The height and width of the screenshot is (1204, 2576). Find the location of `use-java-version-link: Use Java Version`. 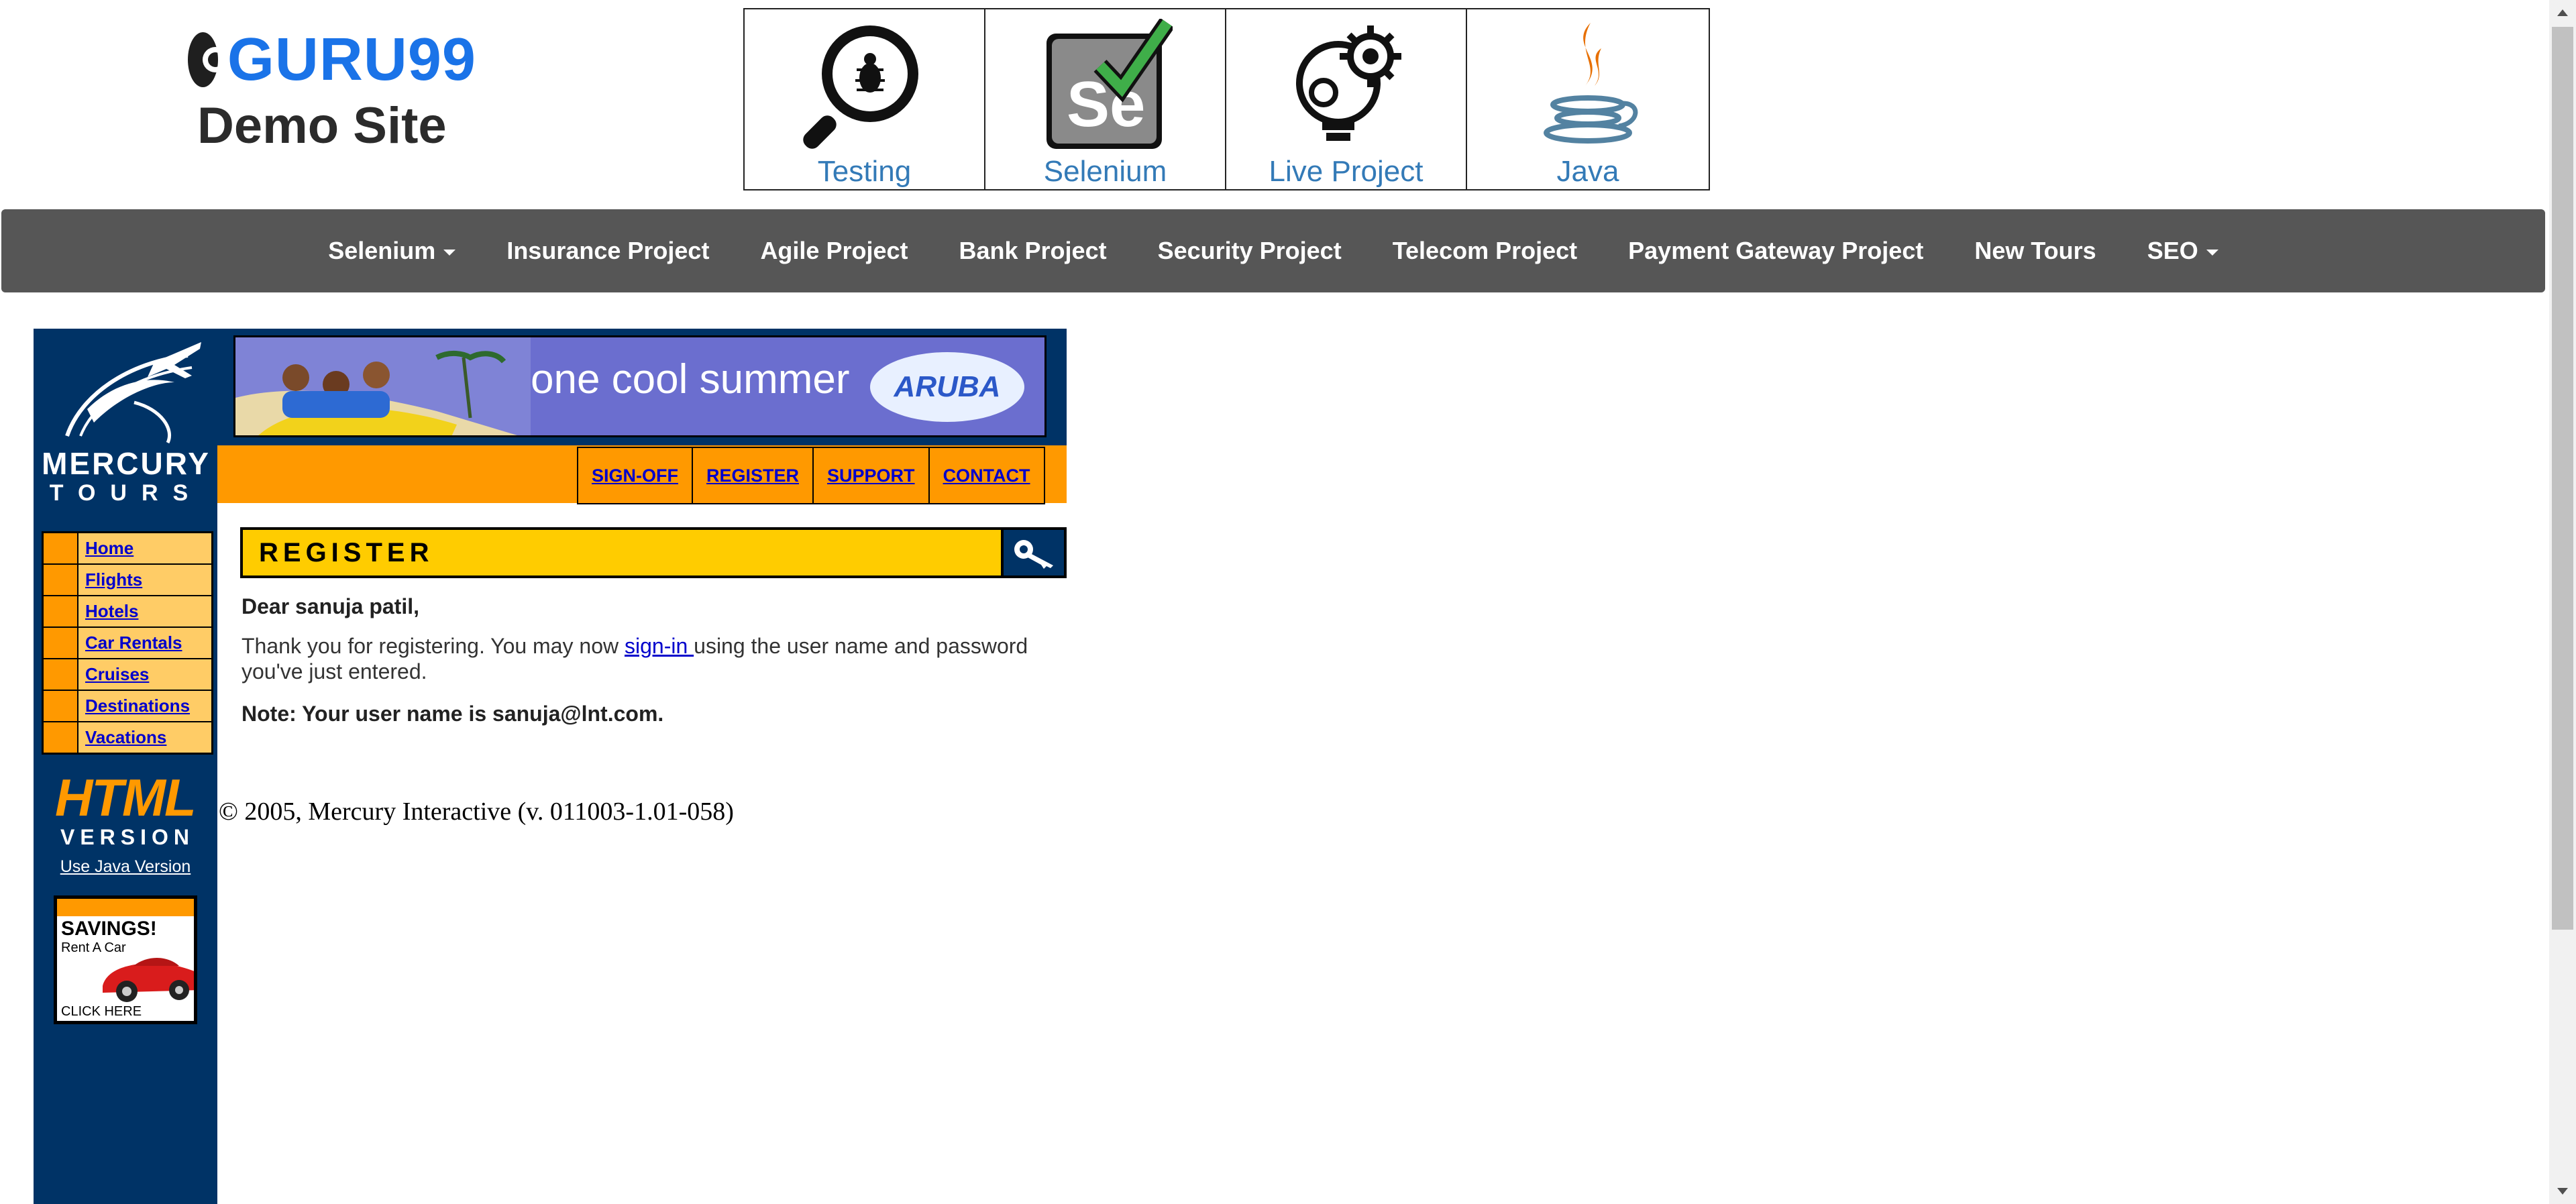

use-java-version-link: Use Java Version is located at coordinates (125, 867).